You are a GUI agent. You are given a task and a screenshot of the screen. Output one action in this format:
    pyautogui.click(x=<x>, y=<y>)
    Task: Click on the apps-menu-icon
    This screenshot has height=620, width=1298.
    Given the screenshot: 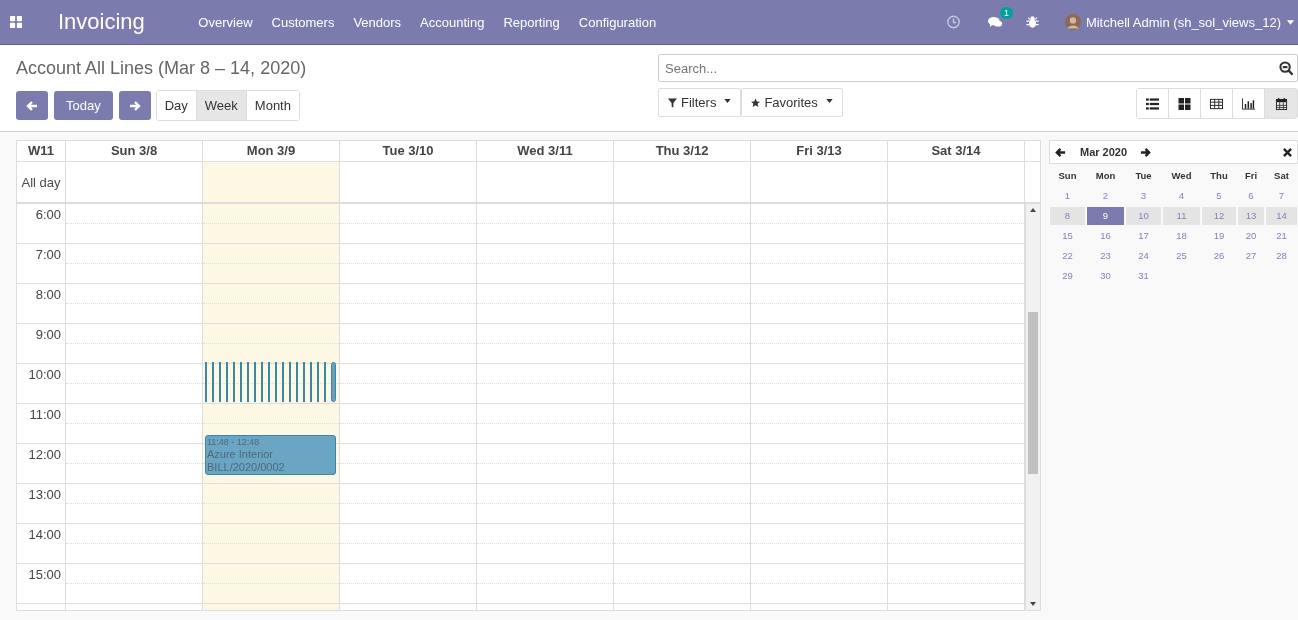 What is the action you would take?
    pyautogui.click(x=16, y=22)
    